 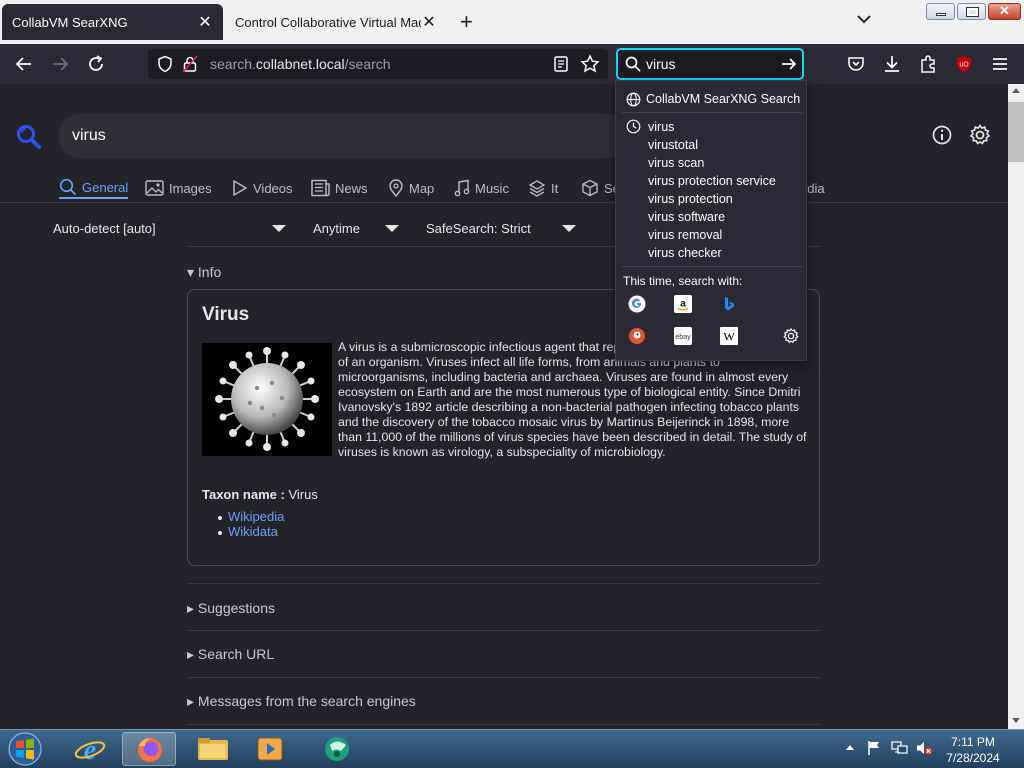 I want to click on tab-music: Music, so click(x=481, y=188).